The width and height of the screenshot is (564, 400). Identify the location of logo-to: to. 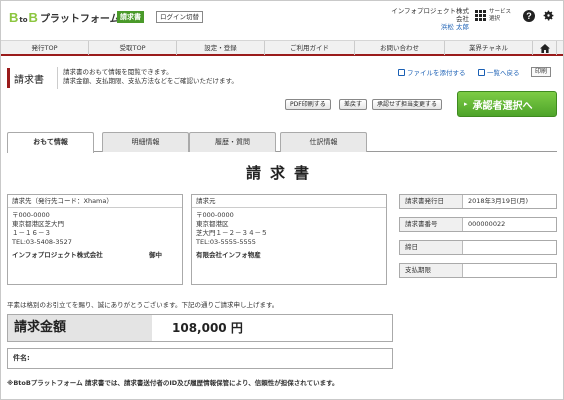
(23, 20).